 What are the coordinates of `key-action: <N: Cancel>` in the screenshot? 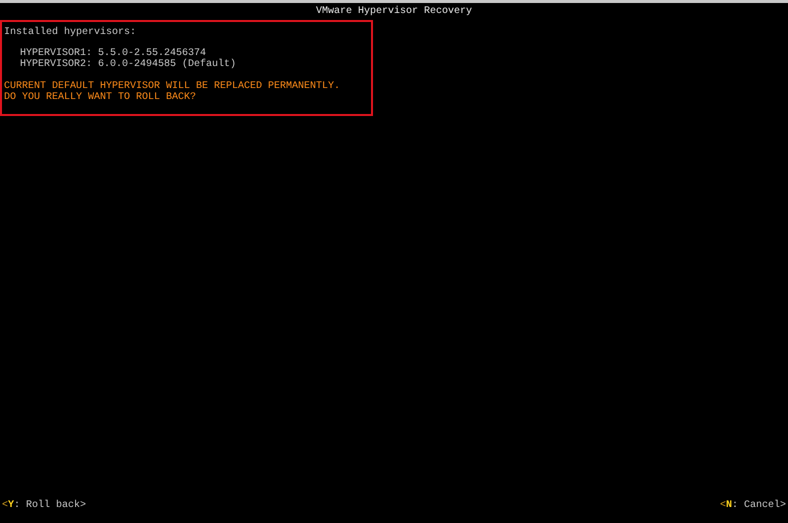 It's located at (753, 505).